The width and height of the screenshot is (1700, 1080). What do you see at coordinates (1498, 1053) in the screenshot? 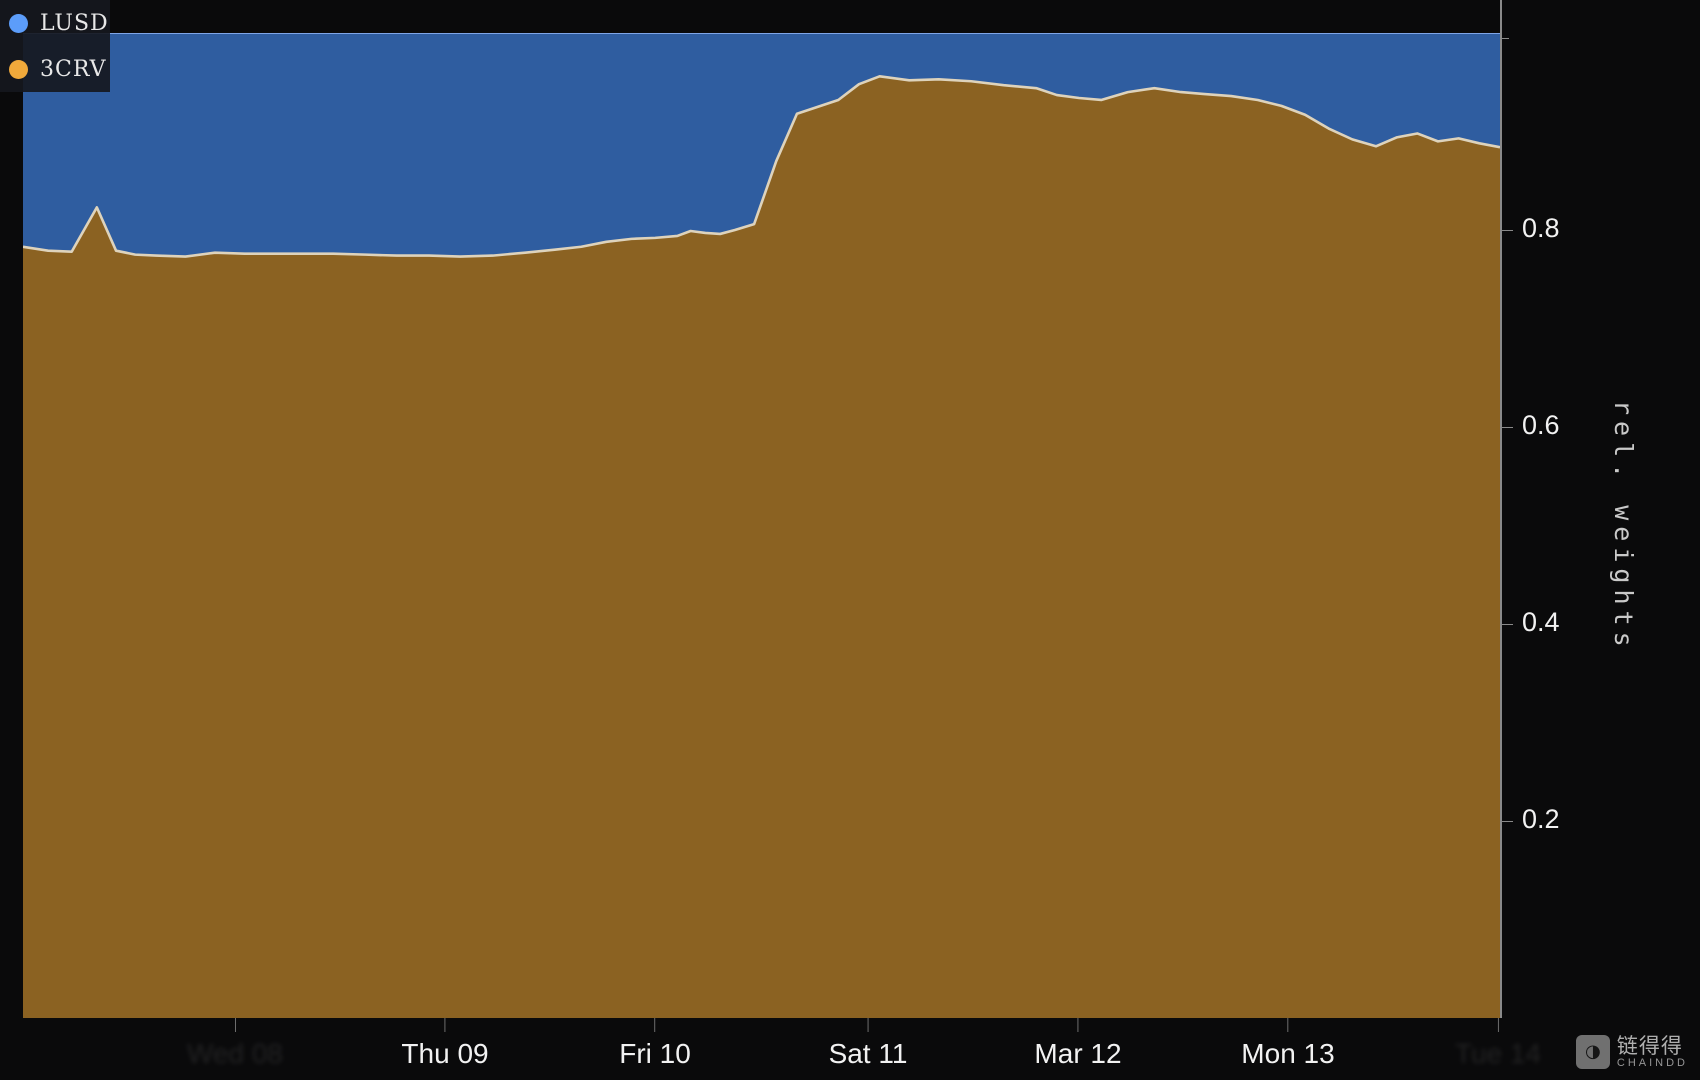
I see `x-axis-tick-label: Tue 14` at bounding box center [1498, 1053].